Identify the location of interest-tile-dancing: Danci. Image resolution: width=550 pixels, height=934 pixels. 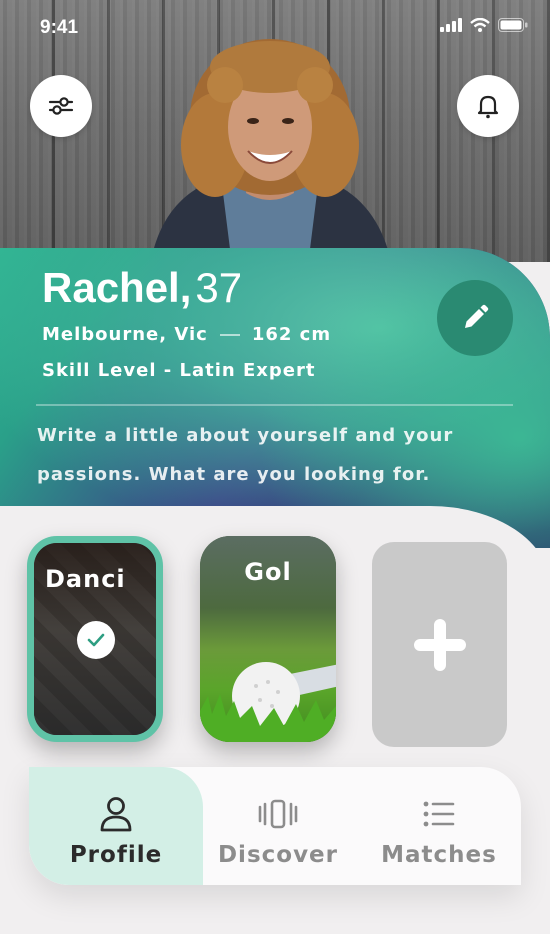
(95, 639).